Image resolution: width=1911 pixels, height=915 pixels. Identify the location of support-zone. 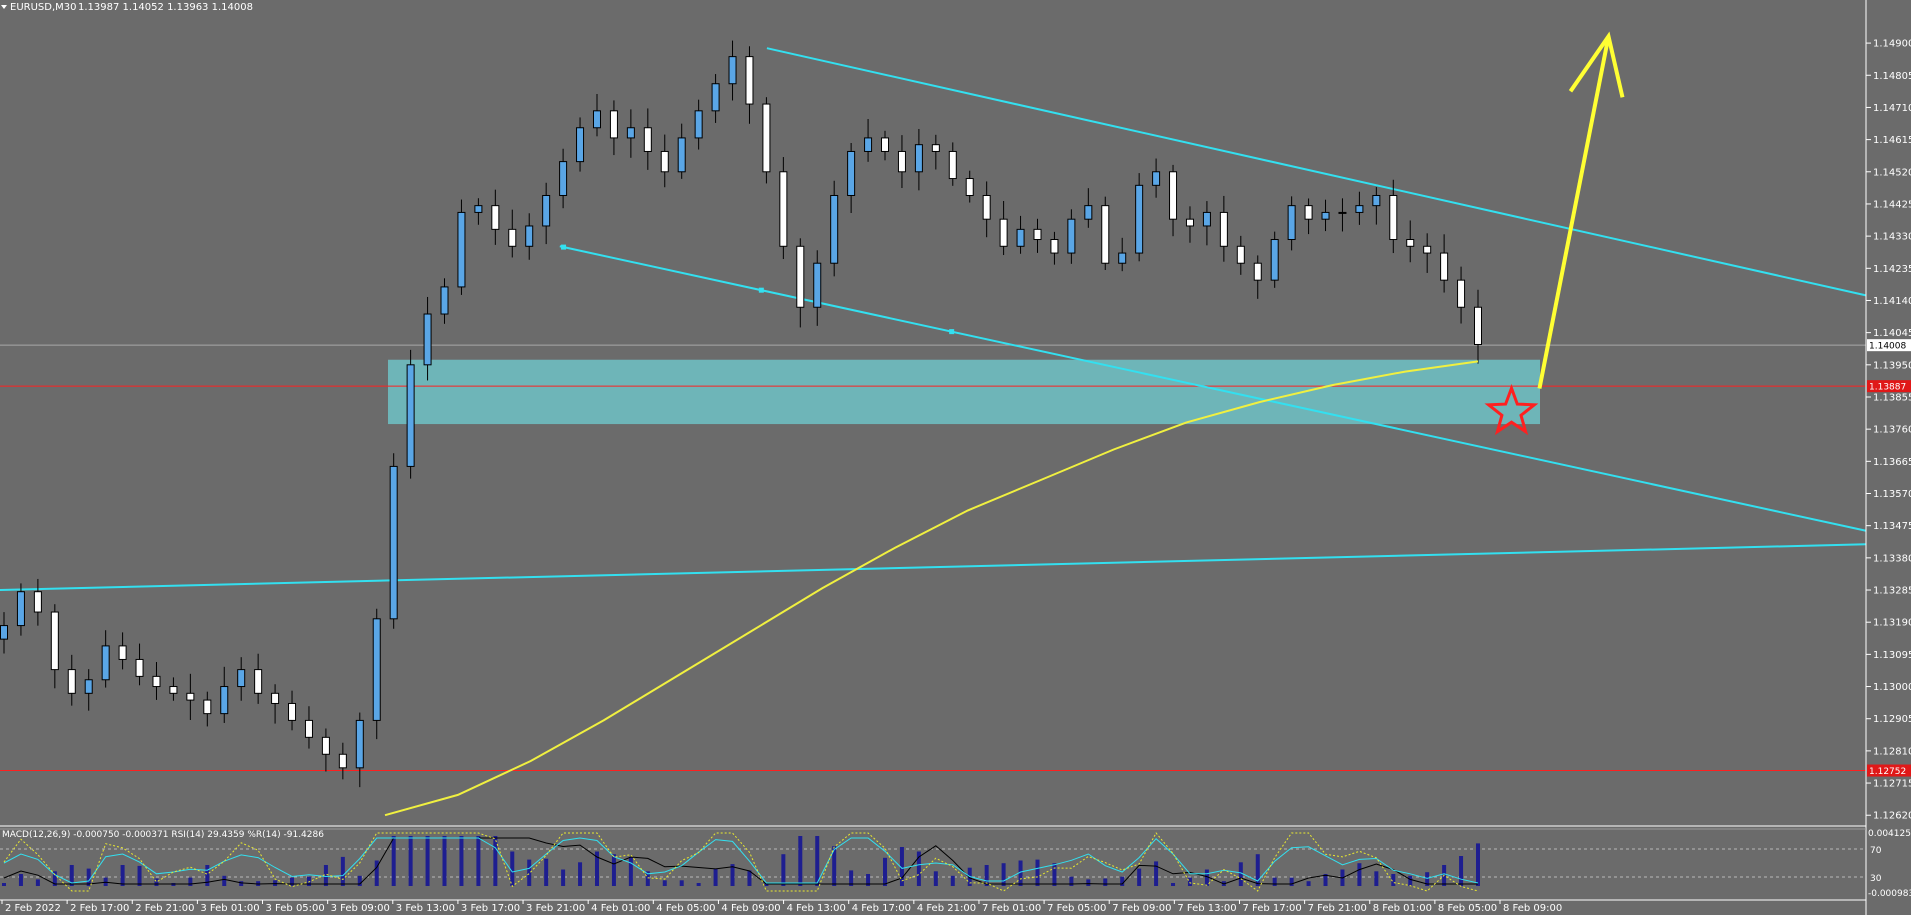
(964, 392).